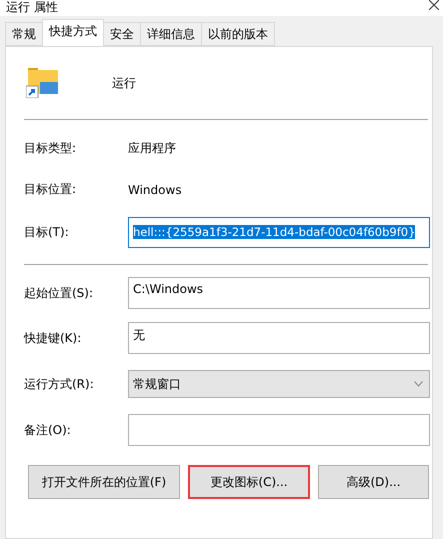  What do you see at coordinates (279, 232) in the screenshot?
I see `target-field: hell:::{2559a1f3-21d7-11d4-bdaf-00c04f60b9f0}` at bounding box center [279, 232].